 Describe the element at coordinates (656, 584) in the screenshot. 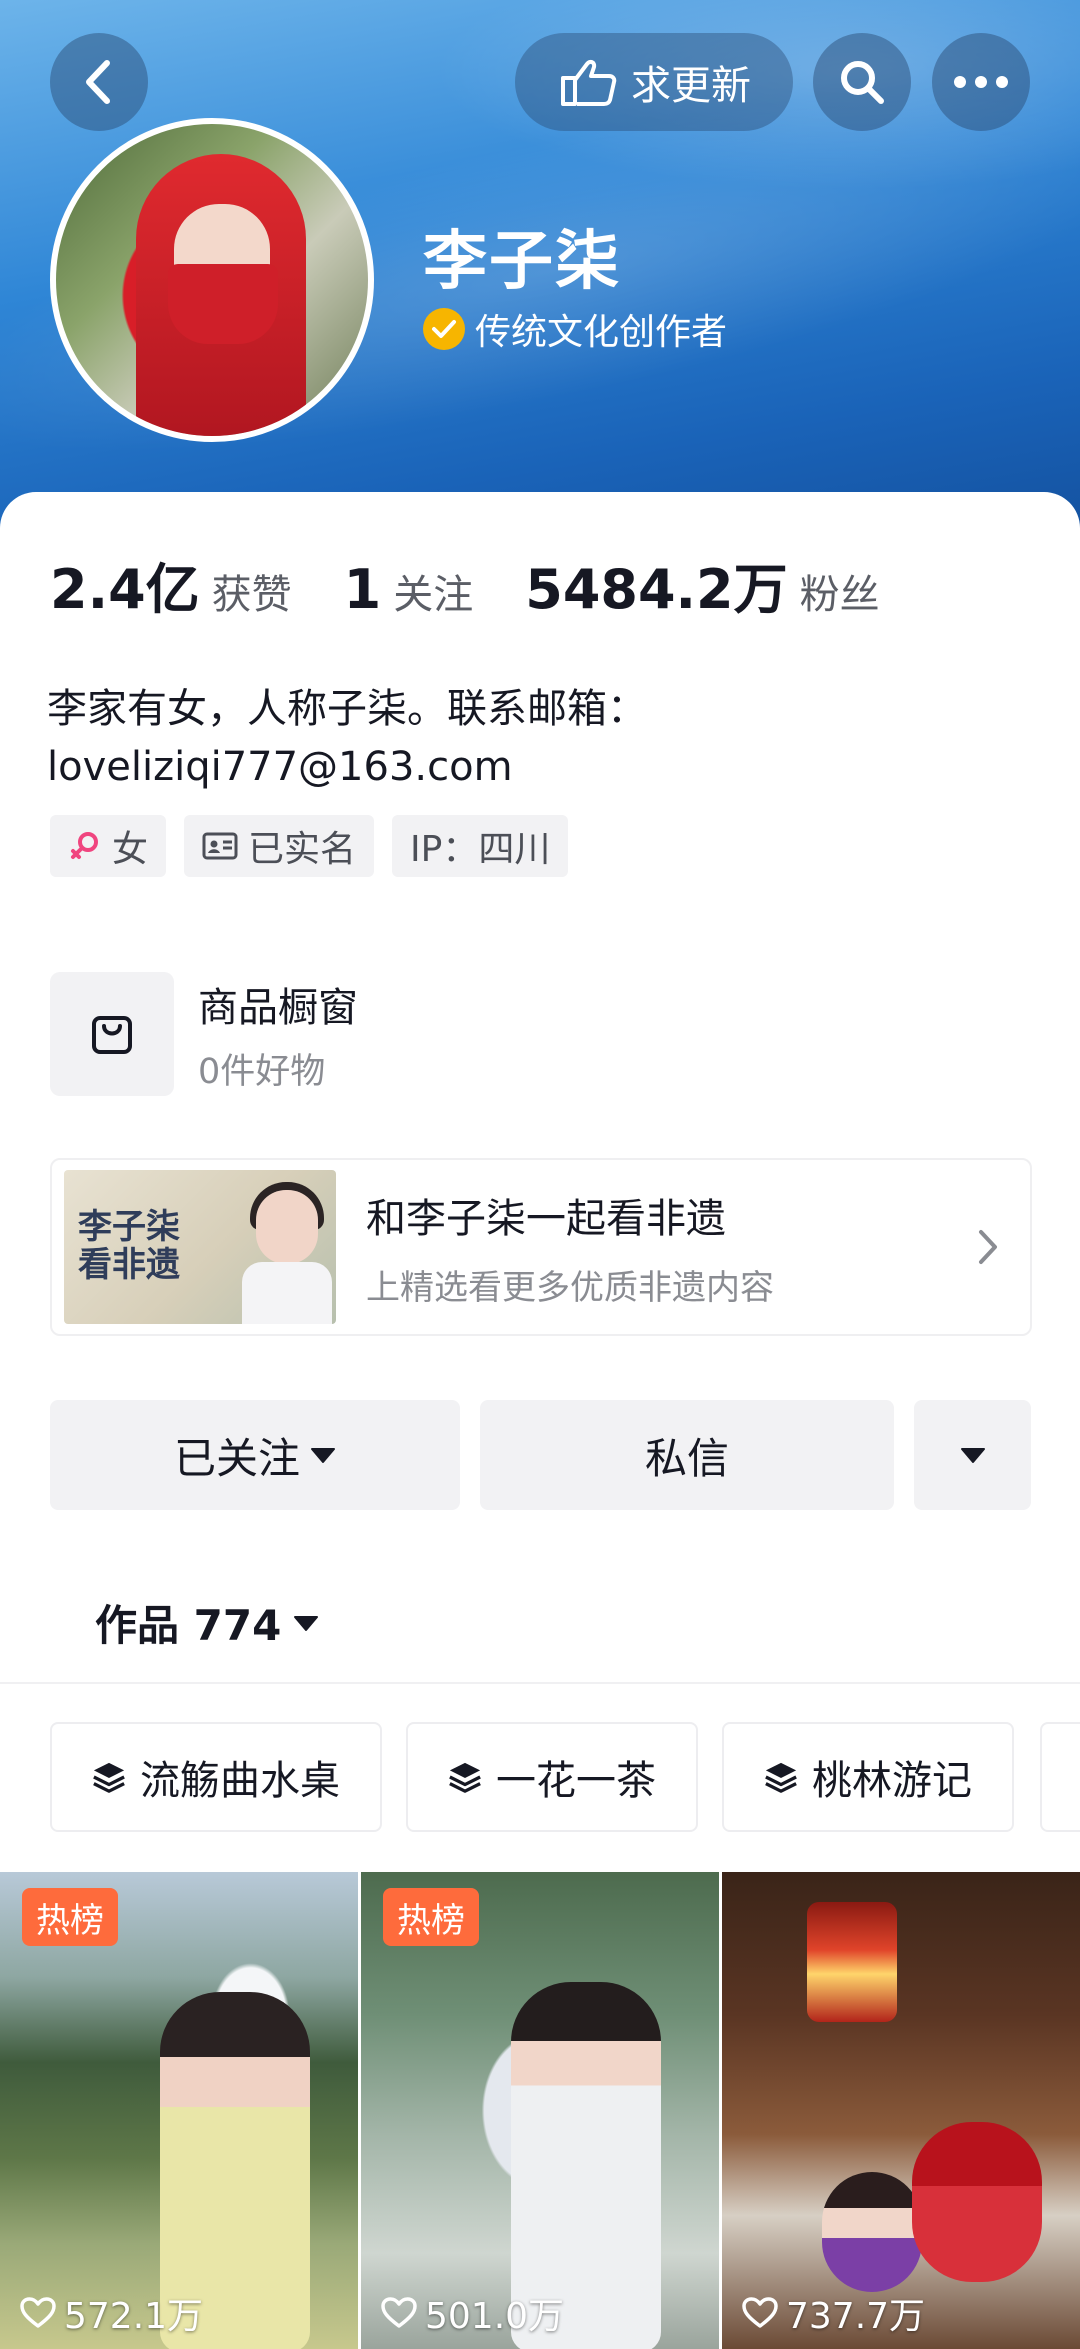

I see `followers-count: 5484.2万` at that location.